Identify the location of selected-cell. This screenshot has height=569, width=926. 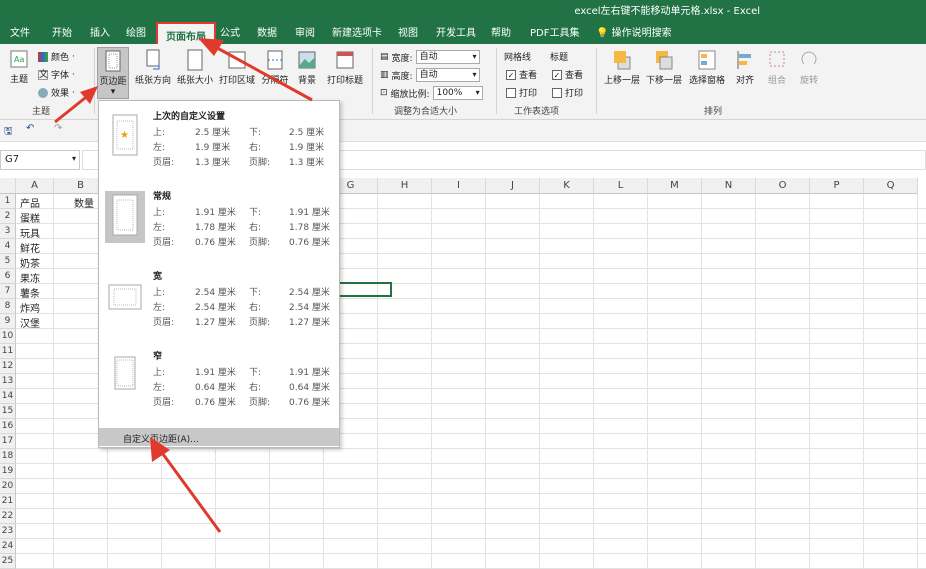
(365, 289).